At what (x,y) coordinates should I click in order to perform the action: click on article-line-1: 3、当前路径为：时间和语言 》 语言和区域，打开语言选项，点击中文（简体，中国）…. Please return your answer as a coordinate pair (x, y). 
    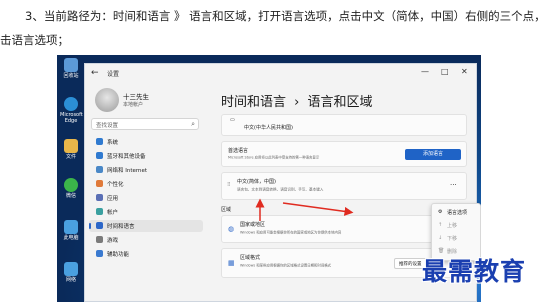
    Looking at the image, I should click on (285, 16).